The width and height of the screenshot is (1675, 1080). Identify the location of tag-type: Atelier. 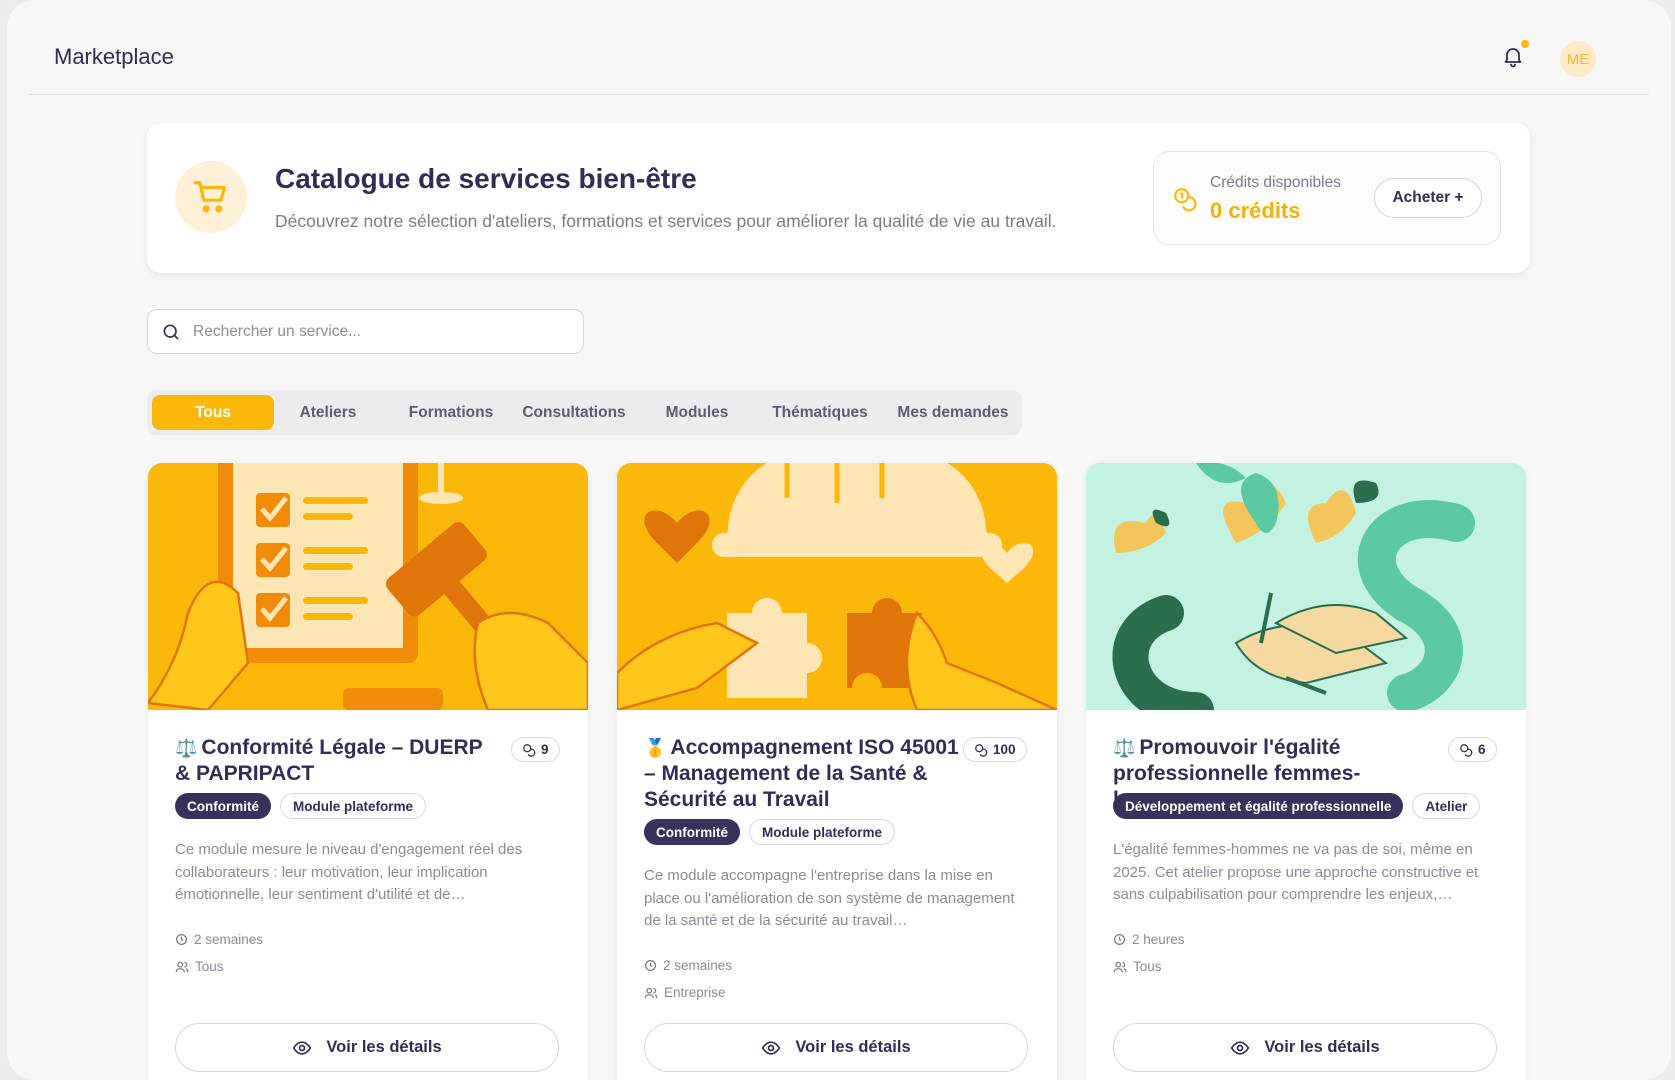
(1446, 806).